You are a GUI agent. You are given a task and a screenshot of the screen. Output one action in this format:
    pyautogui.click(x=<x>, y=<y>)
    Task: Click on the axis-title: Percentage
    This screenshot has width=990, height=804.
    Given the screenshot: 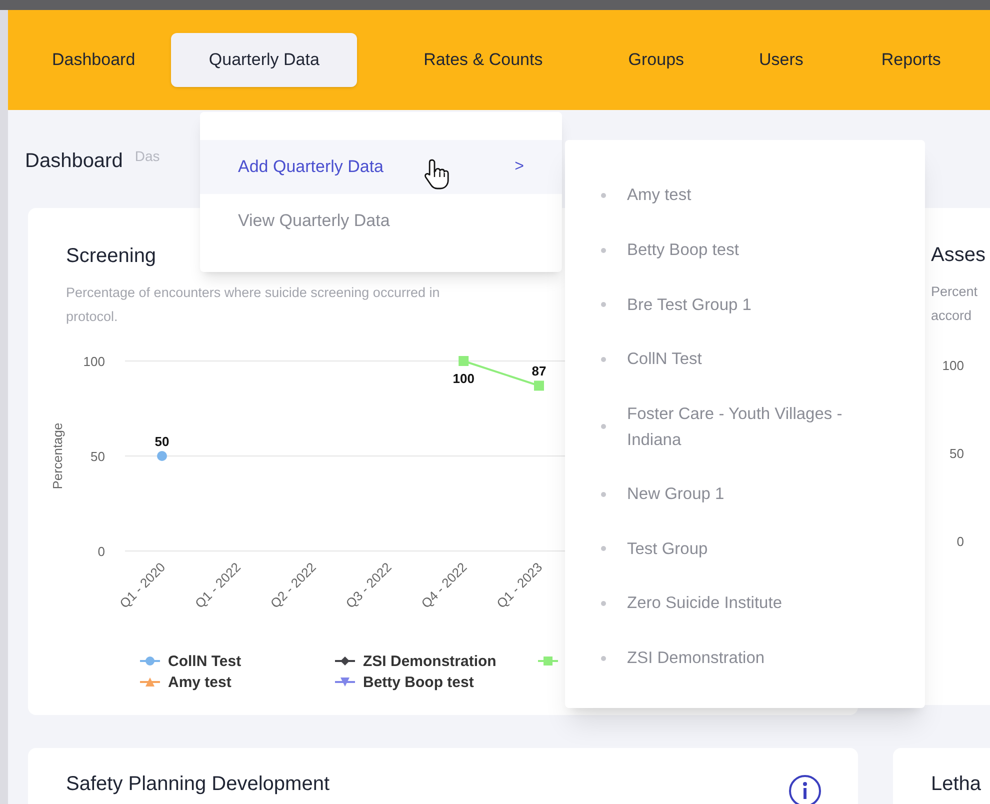 What is the action you would take?
    pyautogui.click(x=57, y=456)
    